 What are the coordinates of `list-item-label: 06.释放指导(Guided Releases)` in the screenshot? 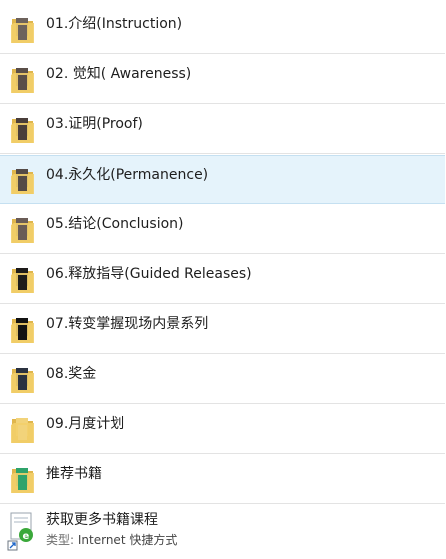 It's located at (149, 274).